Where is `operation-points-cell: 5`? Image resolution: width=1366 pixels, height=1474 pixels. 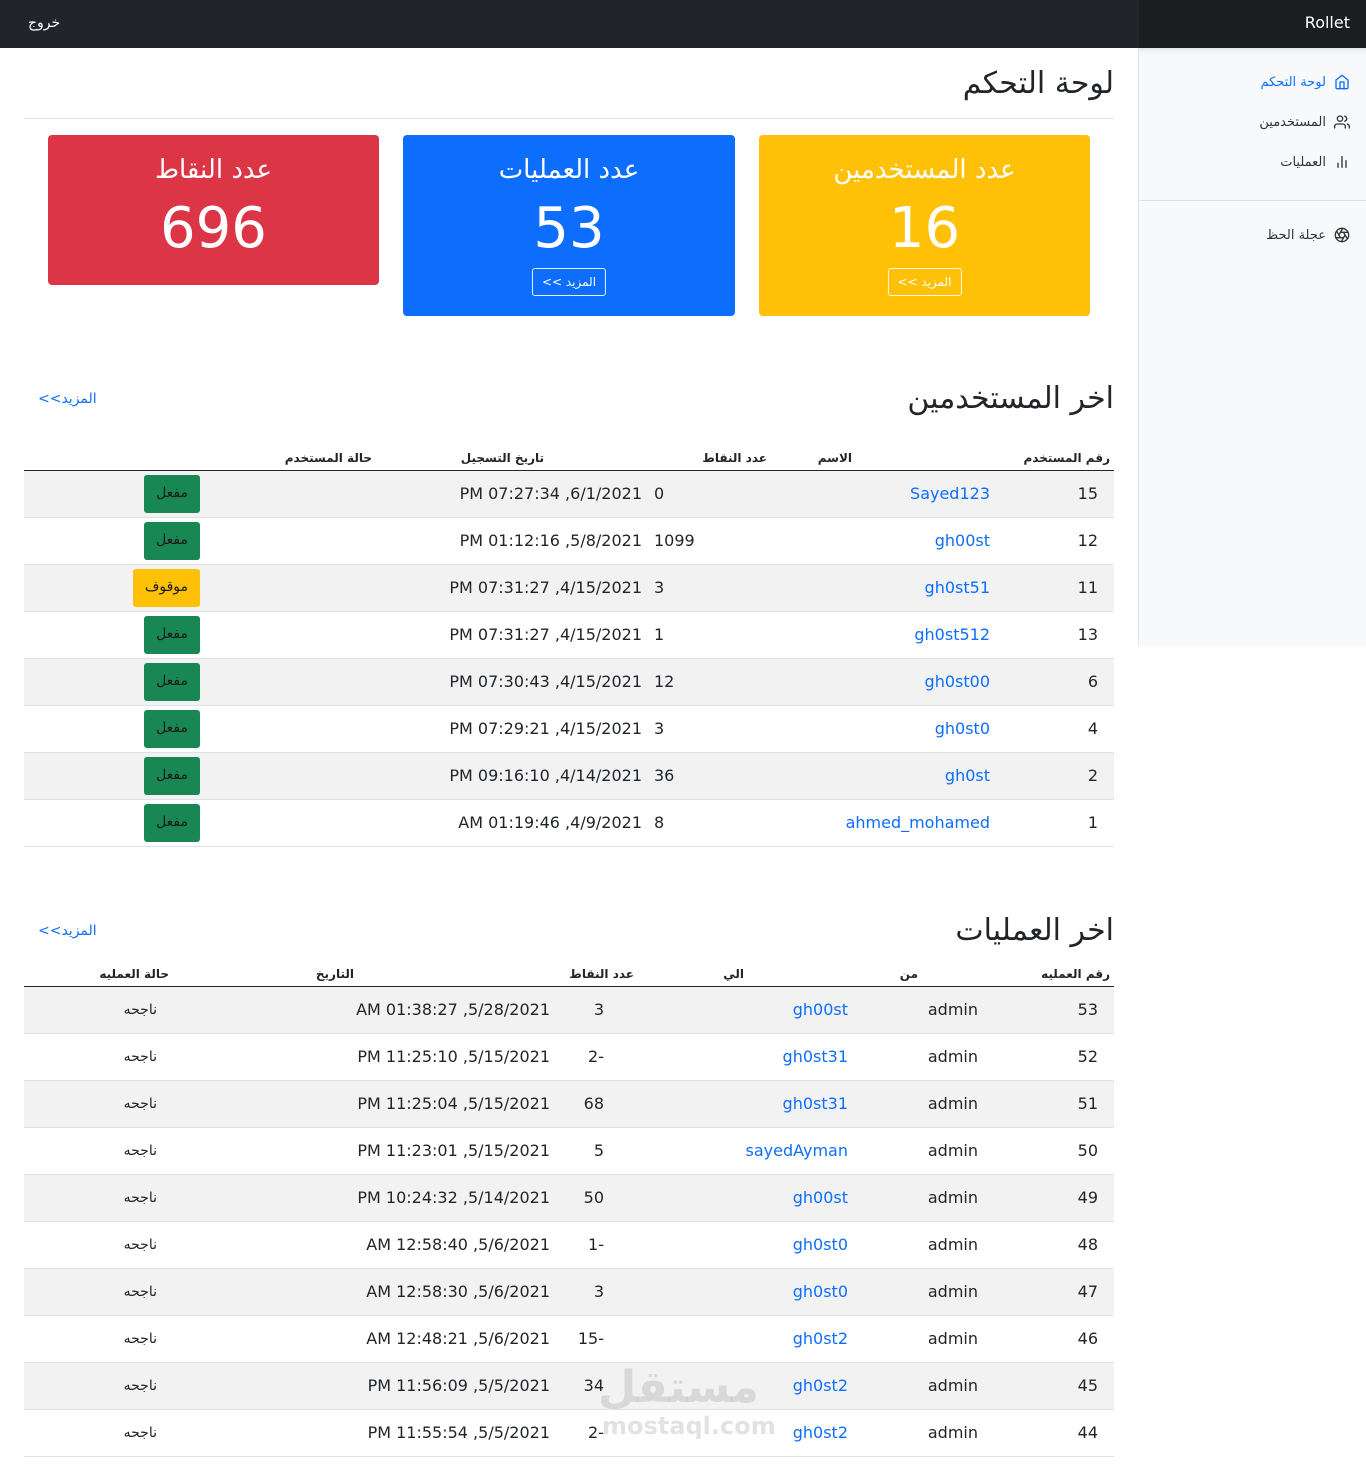 operation-points-cell: 5 is located at coordinates (639, 1151).